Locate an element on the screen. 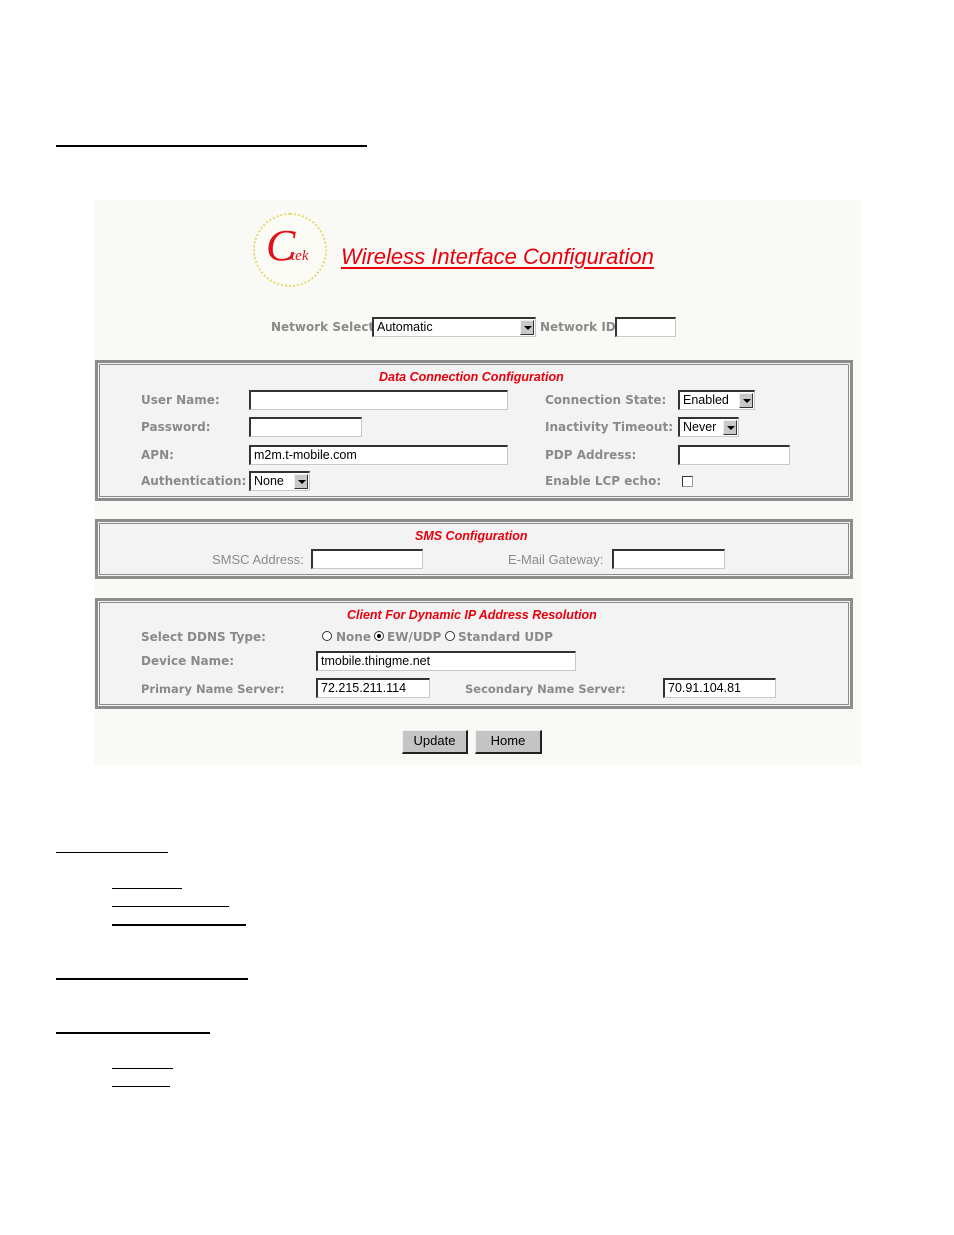 This screenshot has height=1235, width=954. inactivity-timeout-select: Never is located at coordinates (708, 427).